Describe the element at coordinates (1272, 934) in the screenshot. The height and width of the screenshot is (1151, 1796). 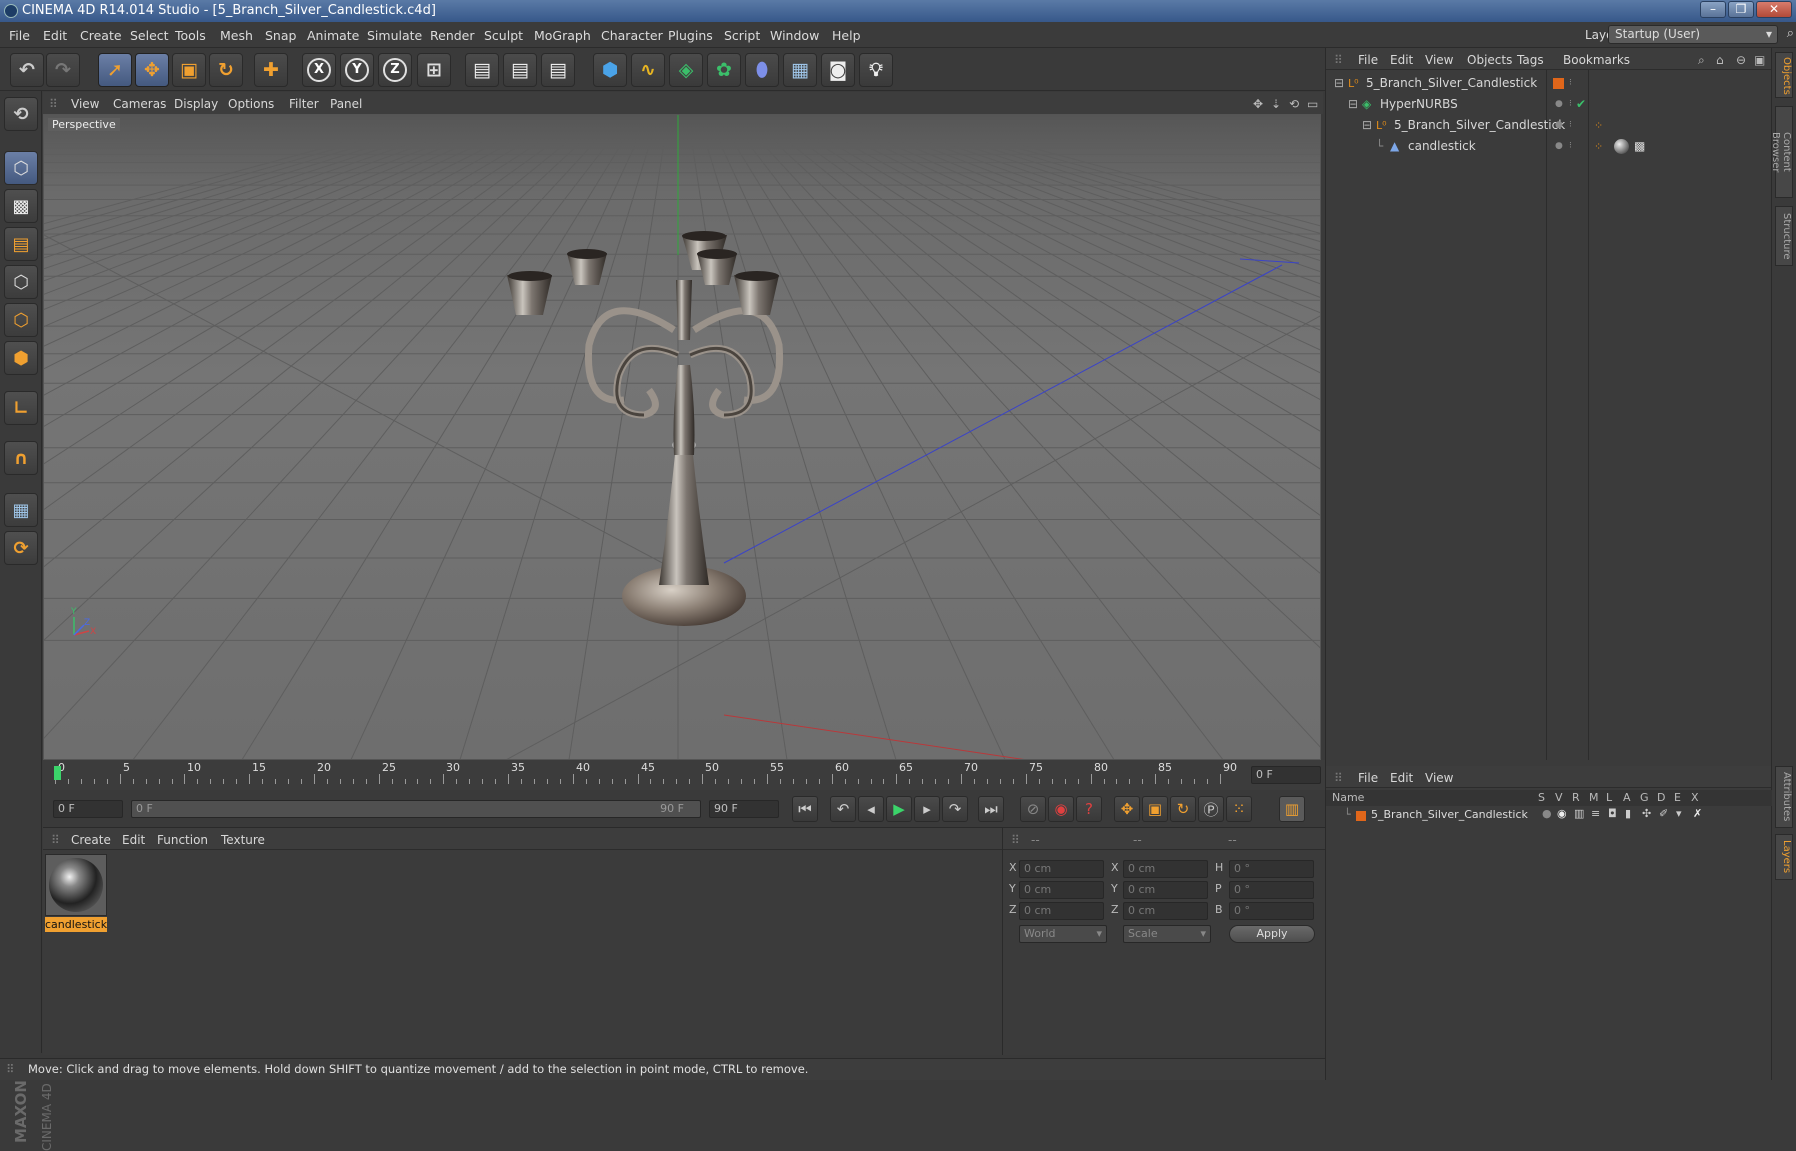
I see `apply-button: Apply` at that location.